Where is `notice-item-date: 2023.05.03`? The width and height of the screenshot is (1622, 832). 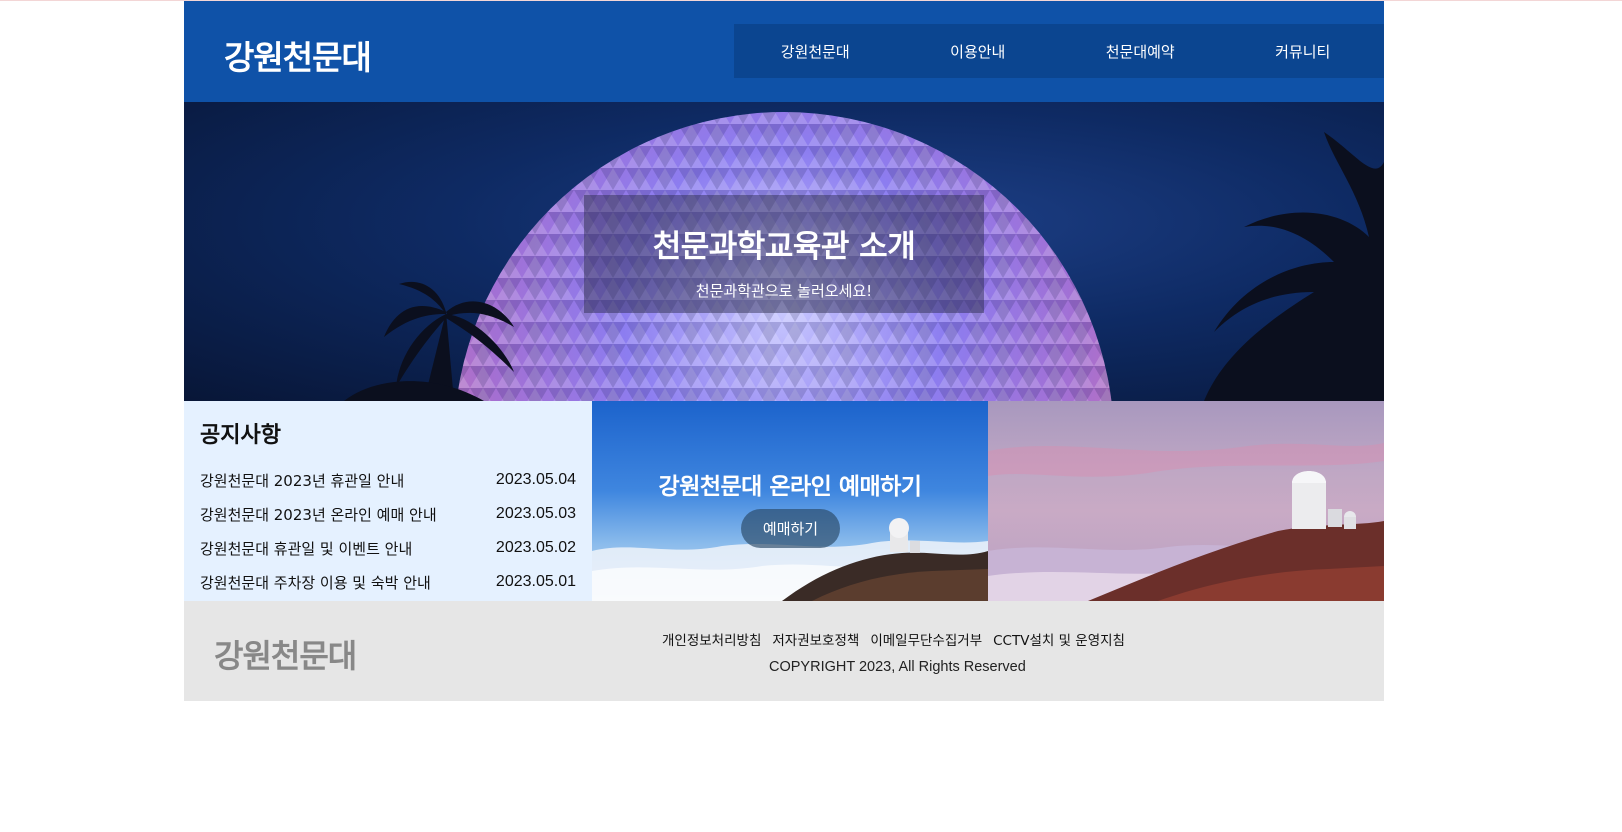
notice-item-date: 2023.05.03 is located at coordinates (535, 513).